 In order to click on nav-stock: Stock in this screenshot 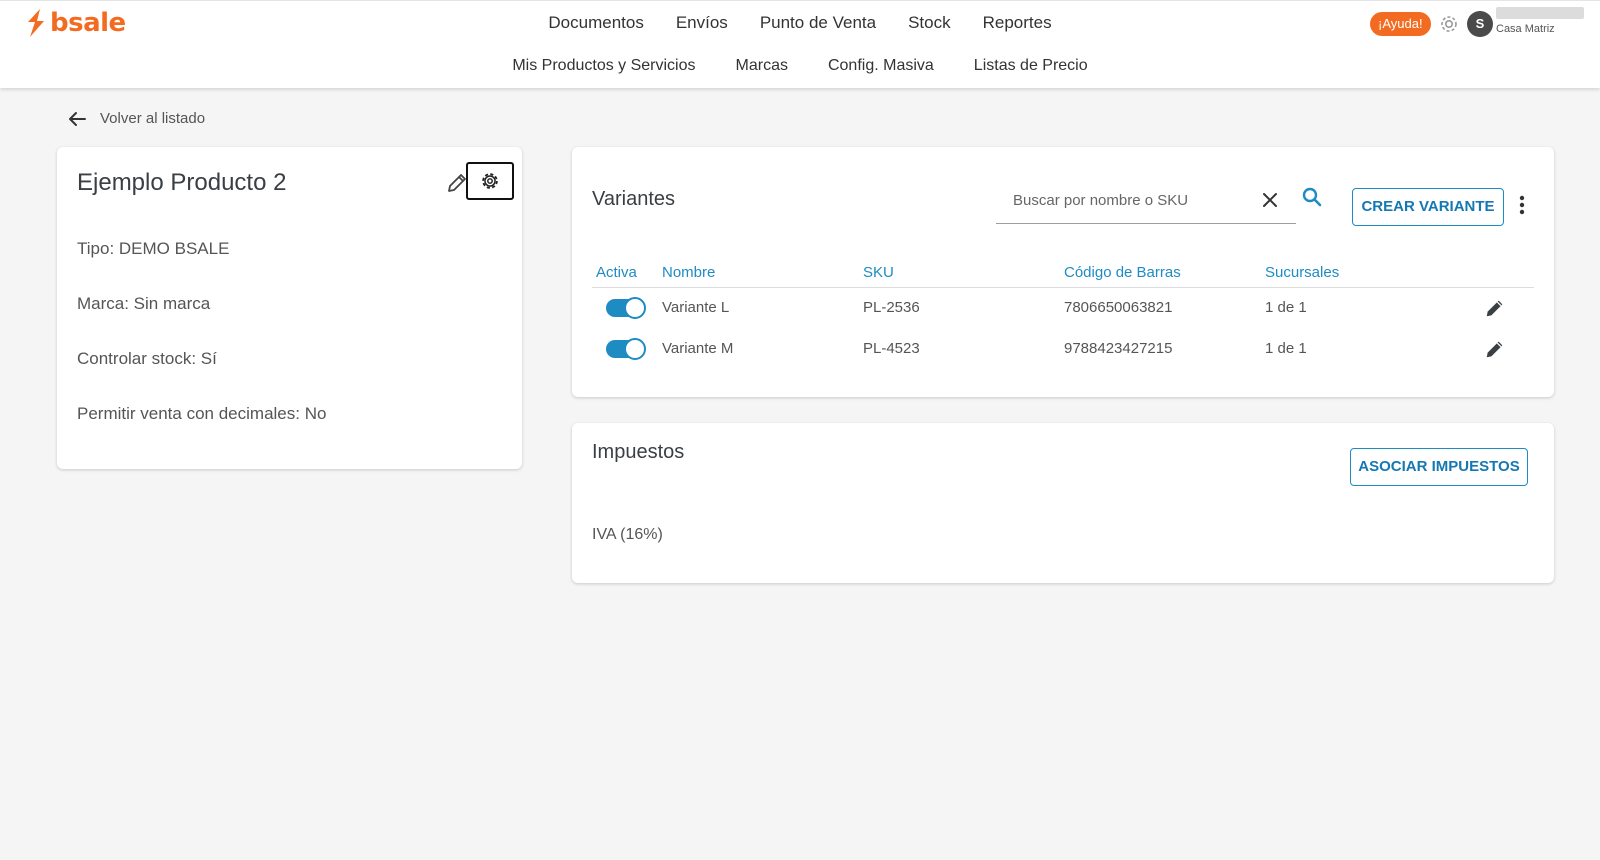, I will do `click(929, 23)`.